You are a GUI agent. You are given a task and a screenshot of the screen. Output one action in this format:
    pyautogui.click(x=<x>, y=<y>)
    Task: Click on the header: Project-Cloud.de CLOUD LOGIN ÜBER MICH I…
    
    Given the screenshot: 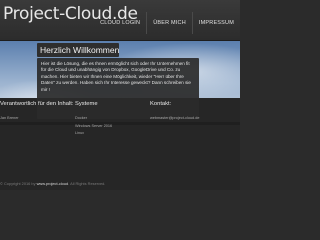 What is the action you would take?
    pyautogui.click(x=120, y=20)
    